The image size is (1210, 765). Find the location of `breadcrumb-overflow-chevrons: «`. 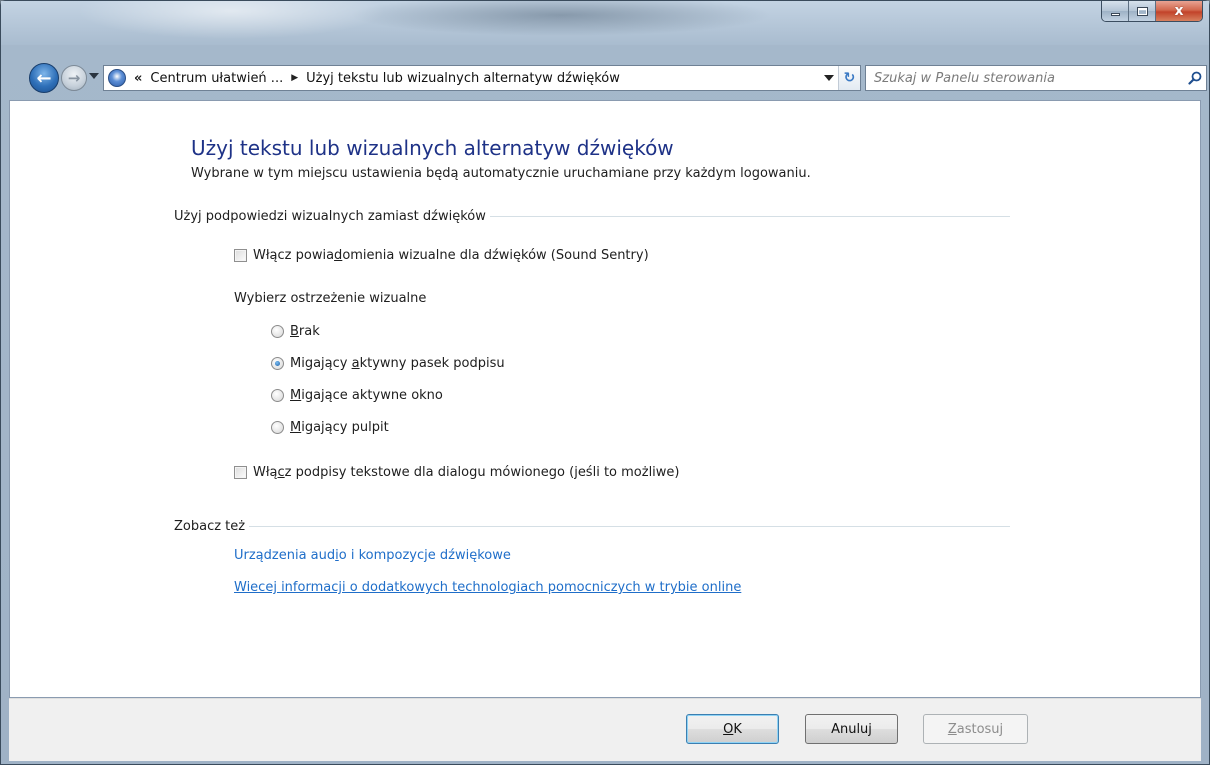

breadcrumb-overflow-chevrons: « is located at coordinates (138, 78).